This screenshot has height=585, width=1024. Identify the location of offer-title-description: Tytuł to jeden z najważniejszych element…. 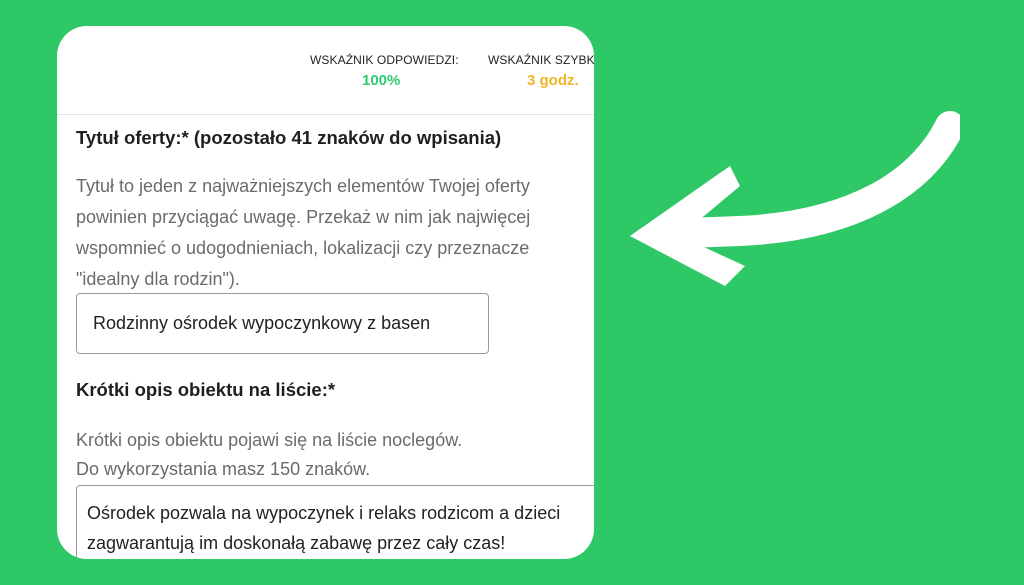
(303, 233).